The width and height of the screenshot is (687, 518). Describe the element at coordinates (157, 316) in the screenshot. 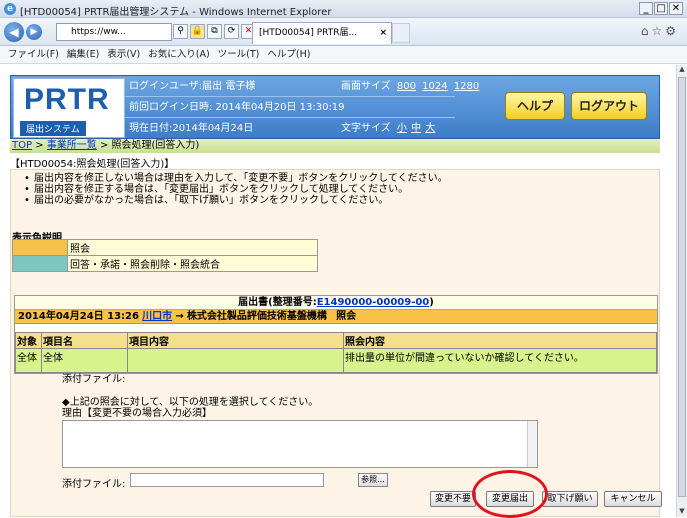

I see `inquiry-from-link: 川口市` at that location.